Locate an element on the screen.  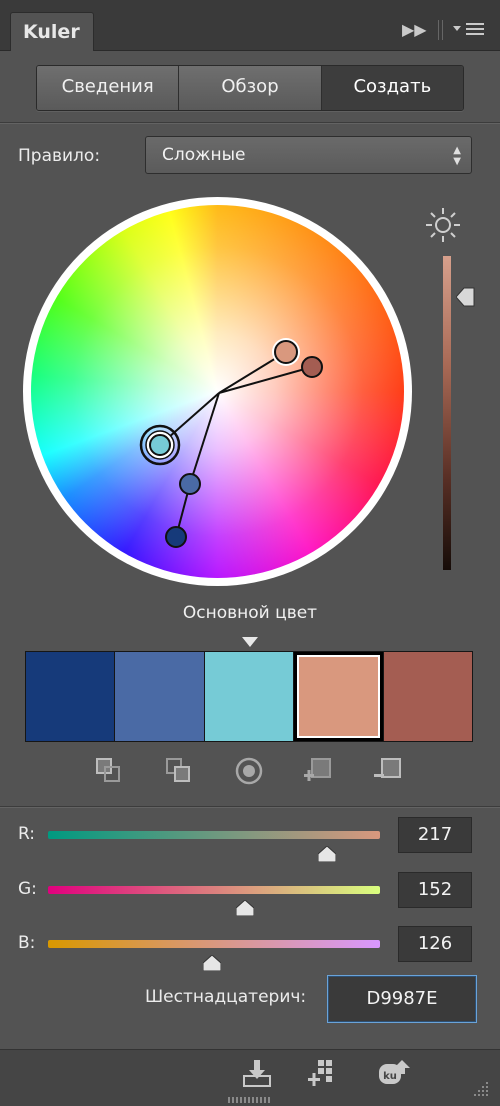
swatch-tool-2-icon is located at coordinates (179, 771).